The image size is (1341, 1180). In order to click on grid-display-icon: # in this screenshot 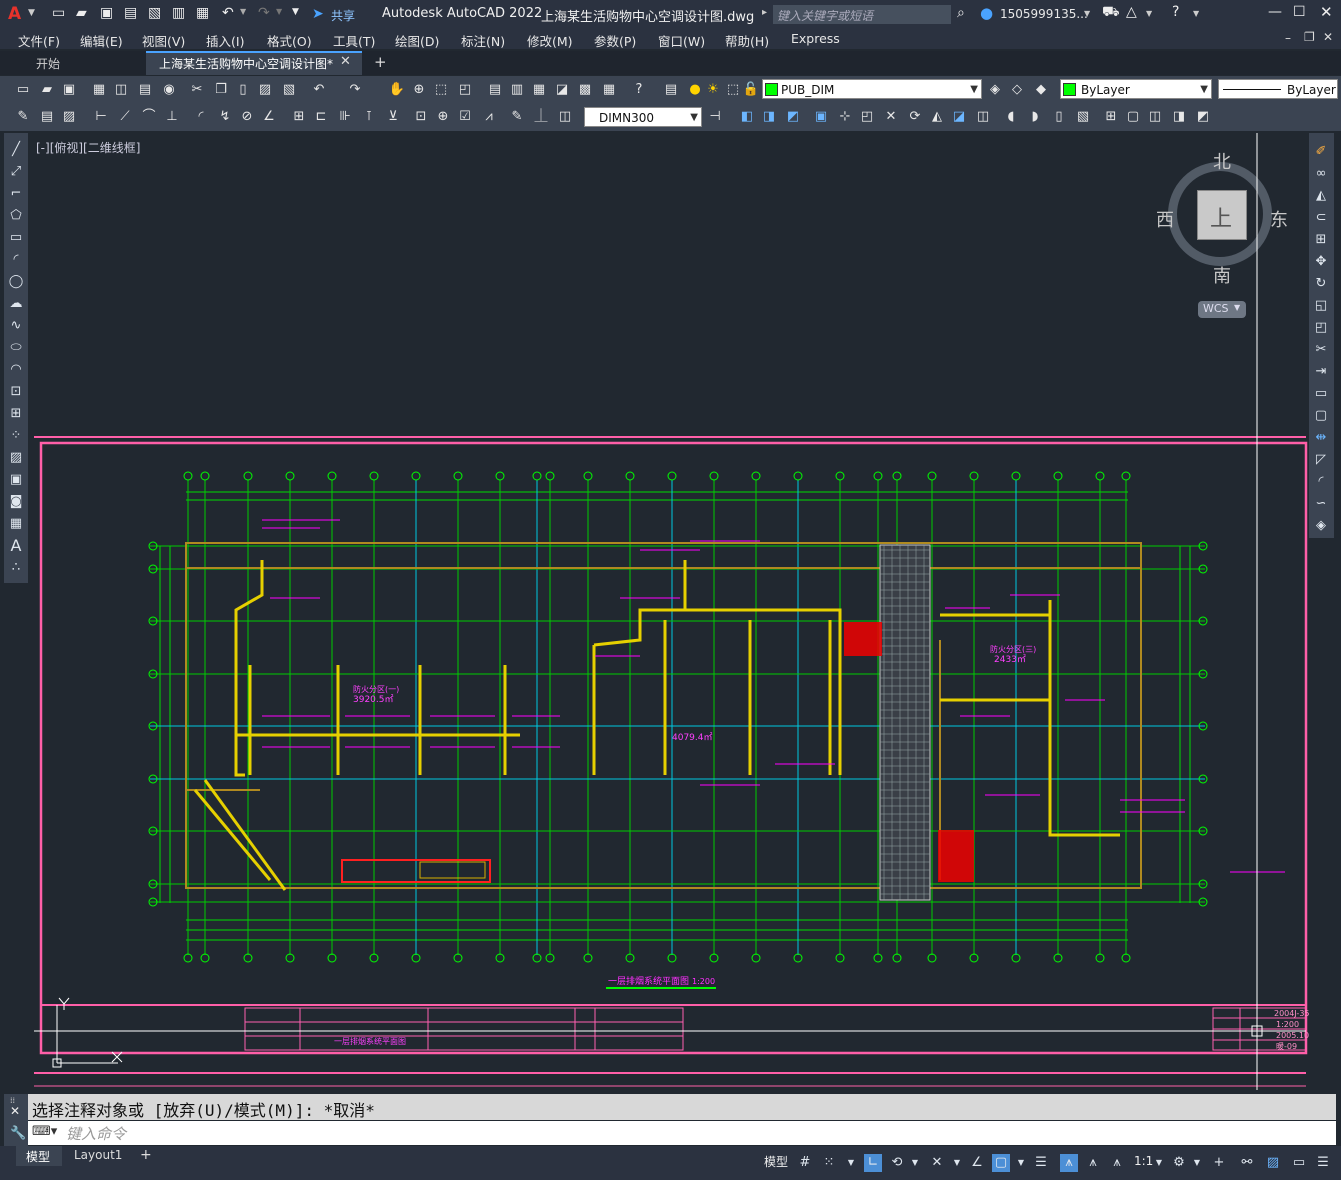, I will do `click(805, 1163)`.